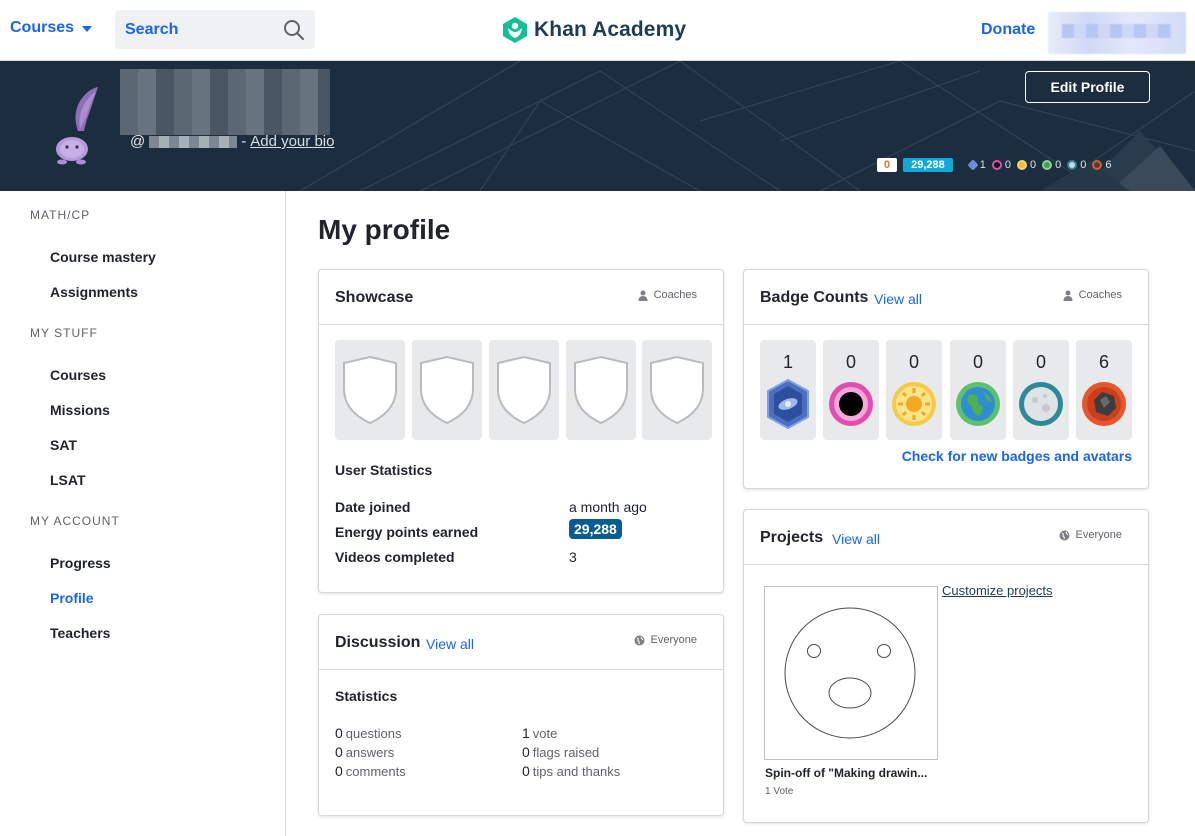  Describe the element at coordinates (80, 633) in the screenshot. I see `sidebar-item-teachers: Teachers` at that location.